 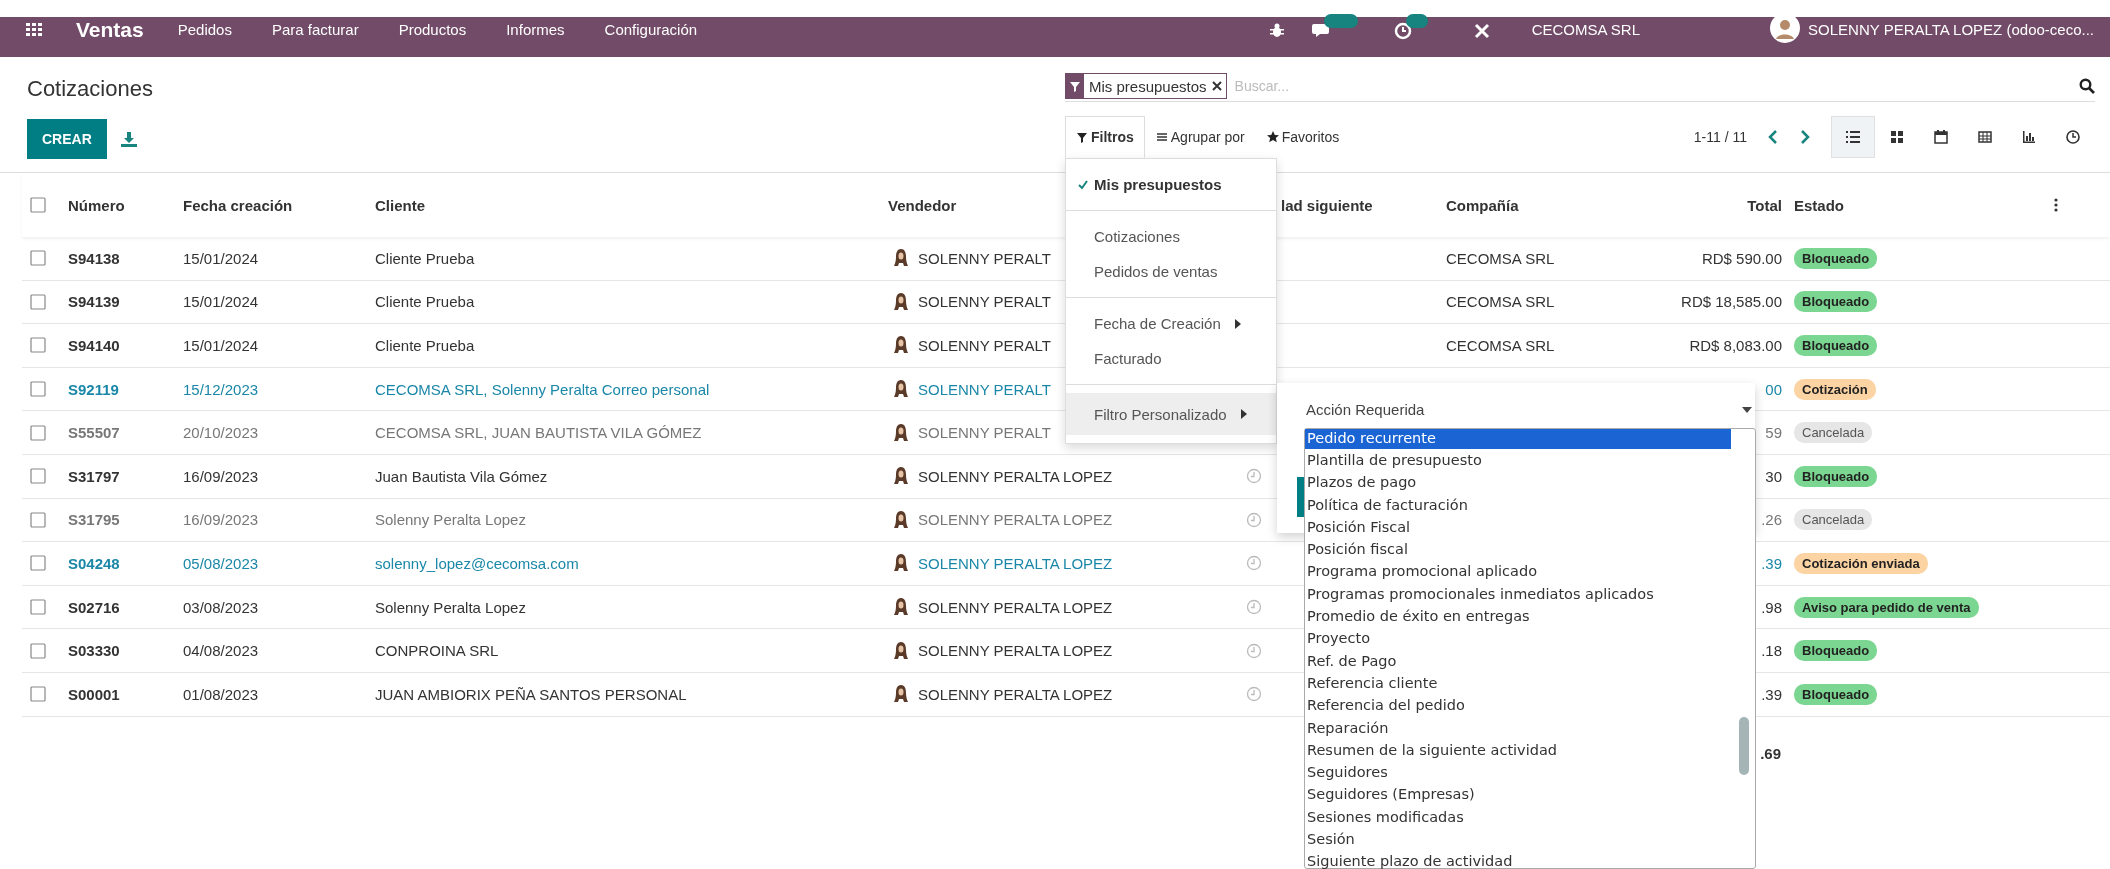 I want to click on table-cell-text: S94140, so click(x=94, y=345).